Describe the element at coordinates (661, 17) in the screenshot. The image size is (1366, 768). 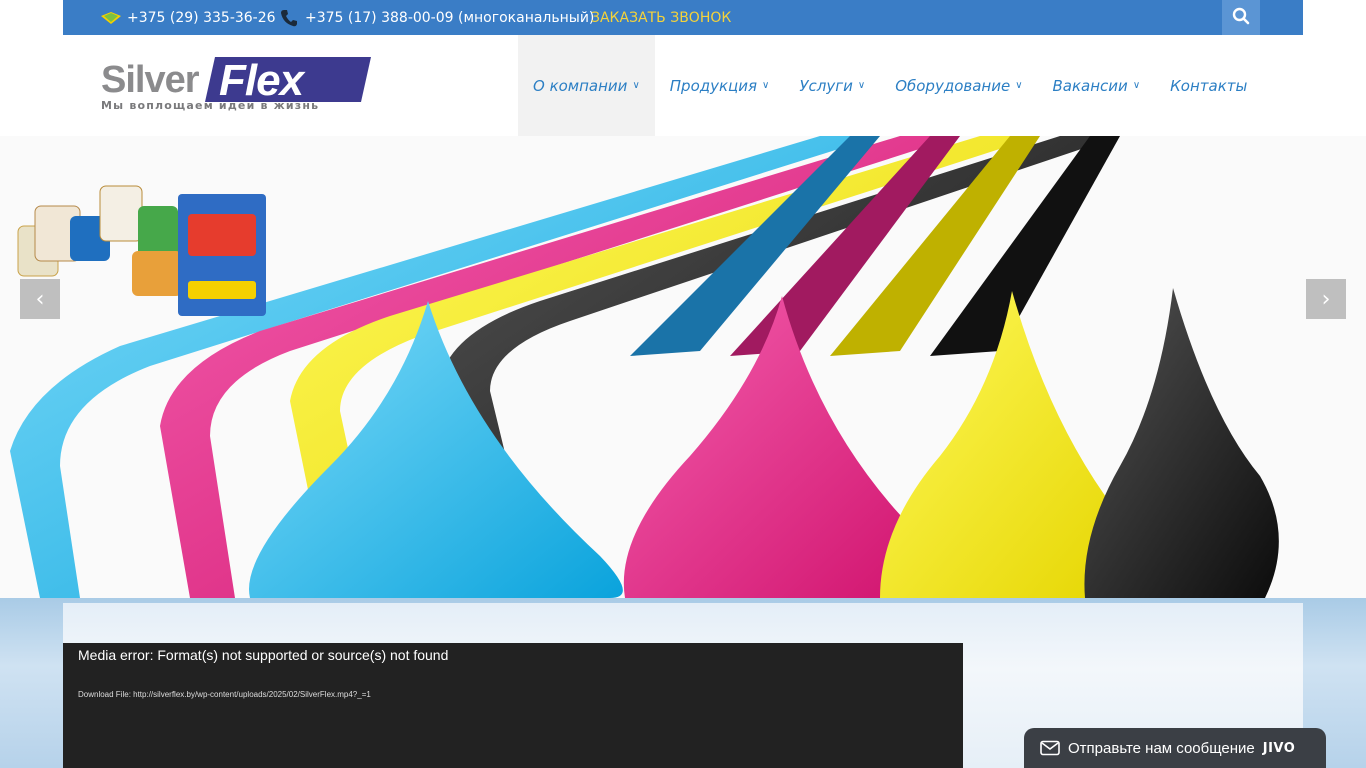
I see `callback-link: ЗАКАЗАТЬ ЗВОНОК` at that location.